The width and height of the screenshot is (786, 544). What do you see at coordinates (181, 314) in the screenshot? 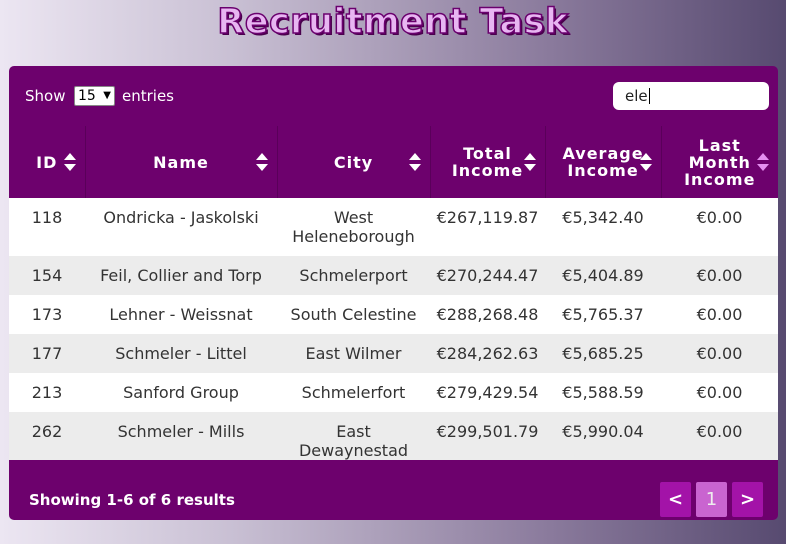
I see `cell-name: Lehner - Weissnat` at bounding box center [181, 314].